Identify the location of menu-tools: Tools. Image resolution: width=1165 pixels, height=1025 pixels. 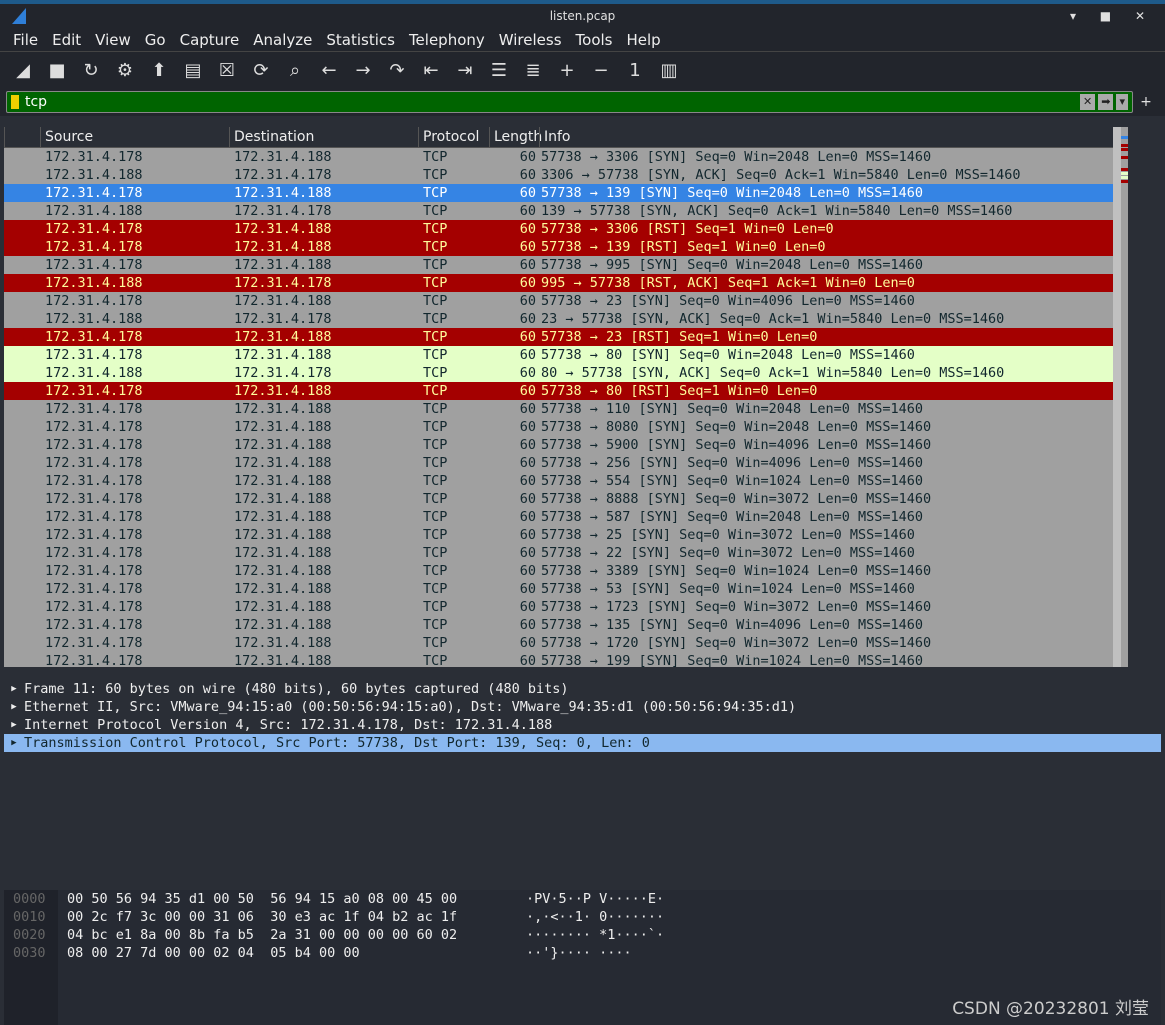
(594, 39).